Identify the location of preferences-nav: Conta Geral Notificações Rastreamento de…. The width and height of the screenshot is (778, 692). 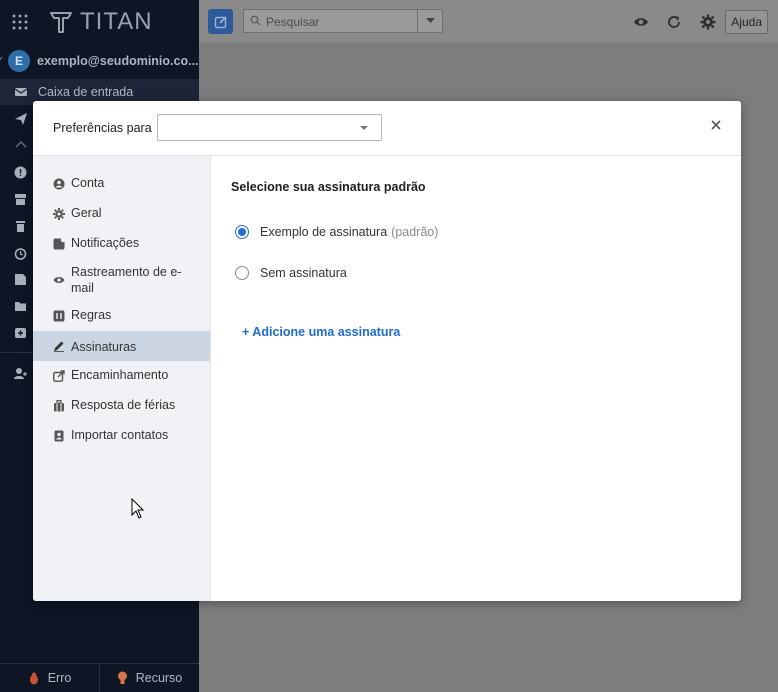
(122, 378).